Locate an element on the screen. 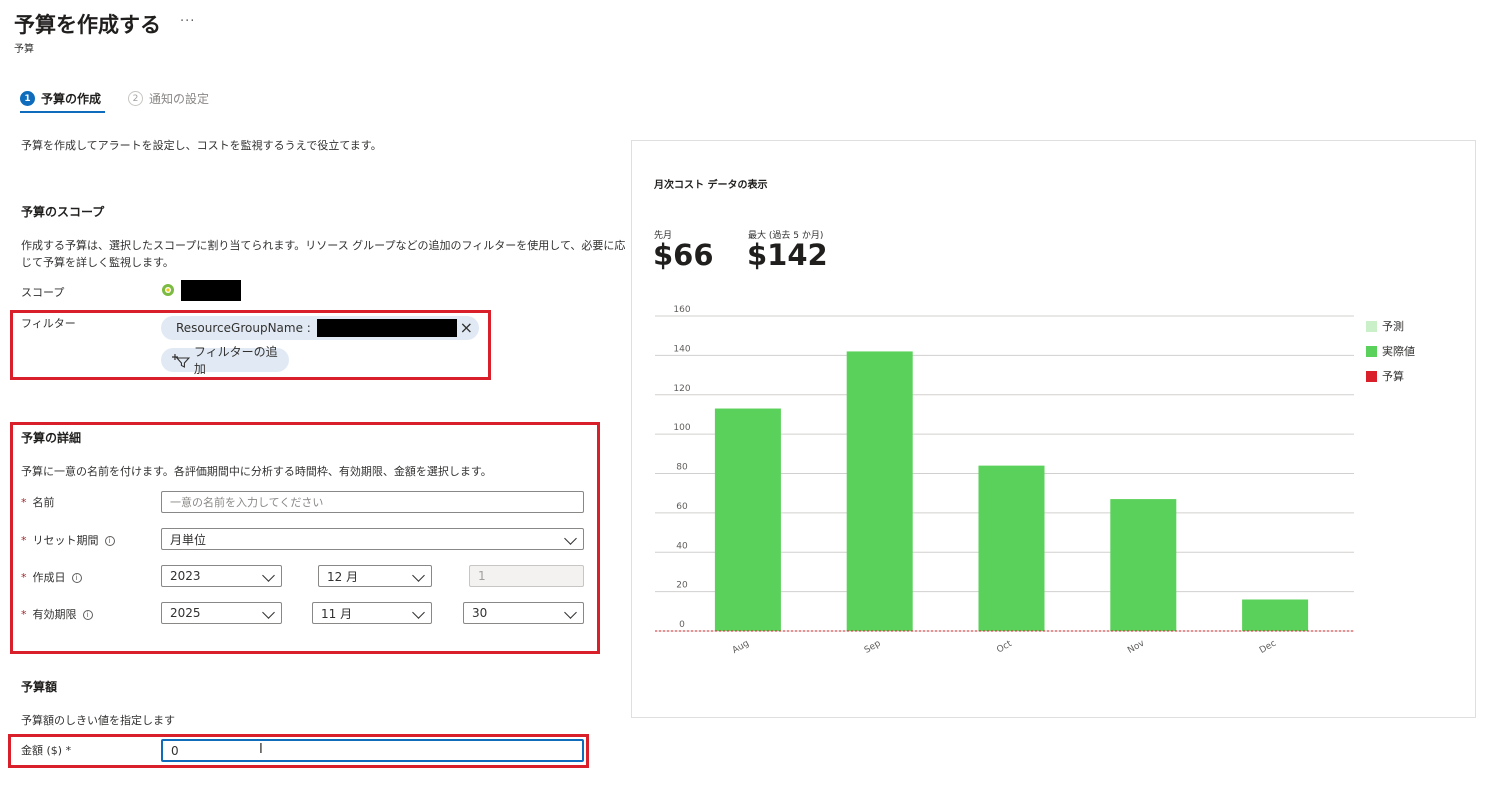  add-filter-button: フィルターの追加 is located at coordinates (225, 360).